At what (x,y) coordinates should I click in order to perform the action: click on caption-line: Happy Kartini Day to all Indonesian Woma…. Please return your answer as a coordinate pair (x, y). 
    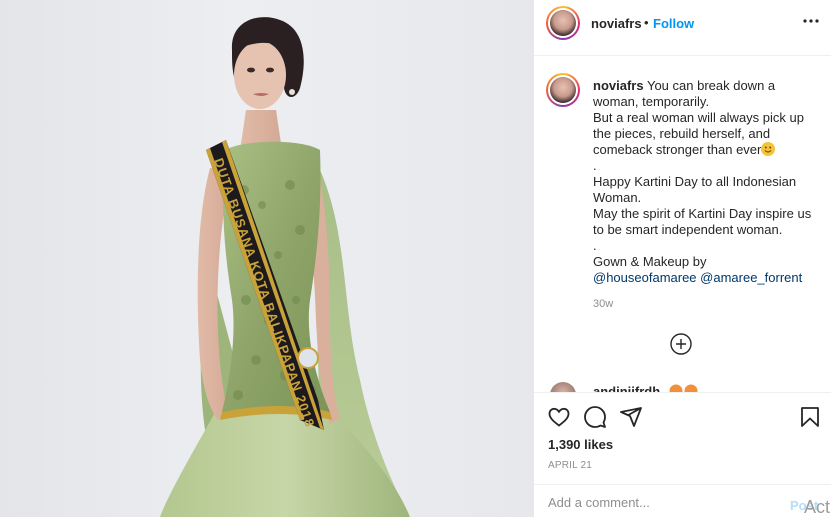
    Looking at the image, I should click on (695, 189).